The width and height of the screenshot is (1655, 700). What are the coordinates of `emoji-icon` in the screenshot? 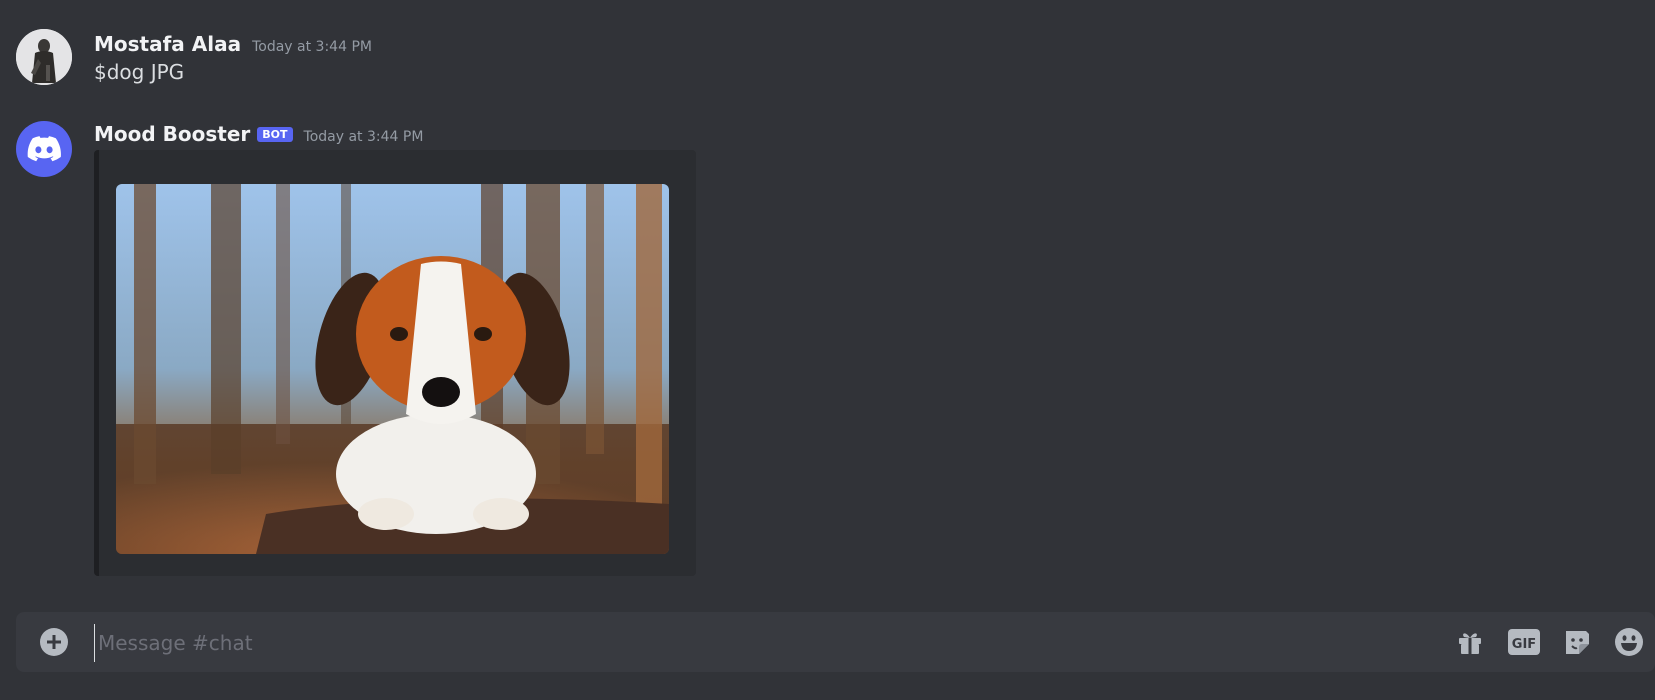 It's located at (1629, 642).